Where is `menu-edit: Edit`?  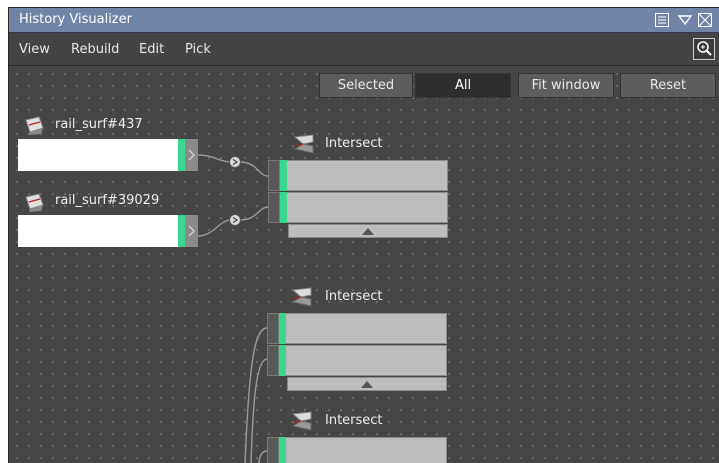
menu-edit: Edit is located at coordinates (151, 49).